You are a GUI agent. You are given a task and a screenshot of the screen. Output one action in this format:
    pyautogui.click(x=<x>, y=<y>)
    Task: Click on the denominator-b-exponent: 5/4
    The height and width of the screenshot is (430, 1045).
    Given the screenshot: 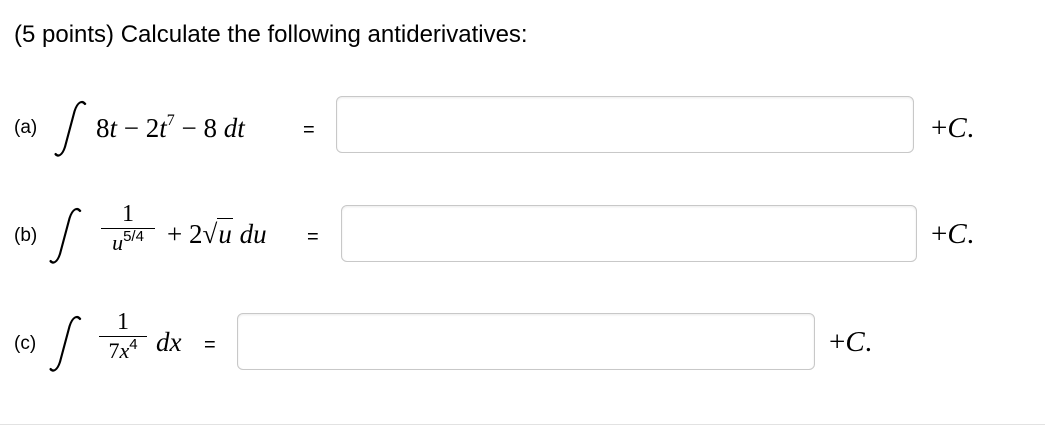 What is the action you would take?
    pyautogui.click(x=133, y=236)
    